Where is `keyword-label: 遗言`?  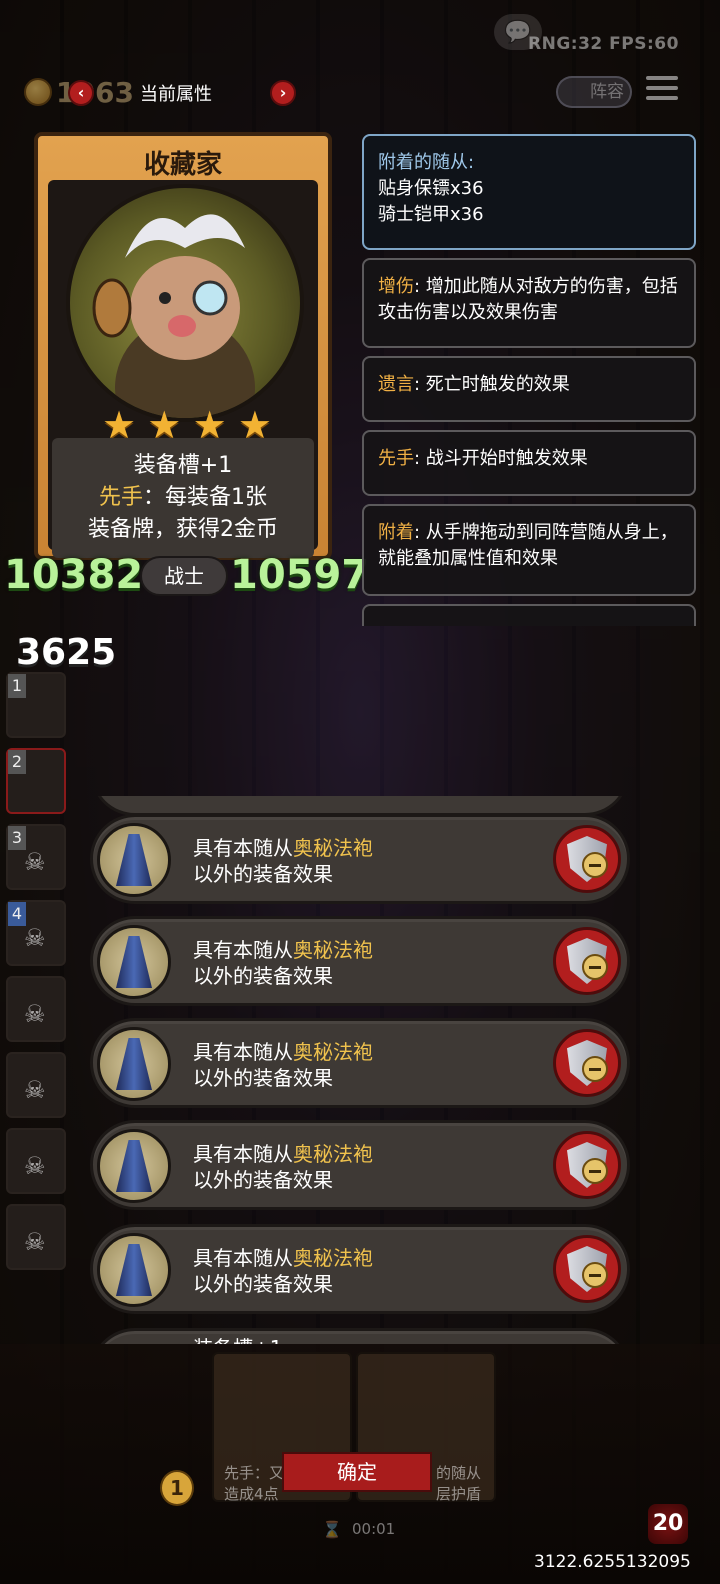
keyword-label: 遗言 is located at coordinates (396, 384).